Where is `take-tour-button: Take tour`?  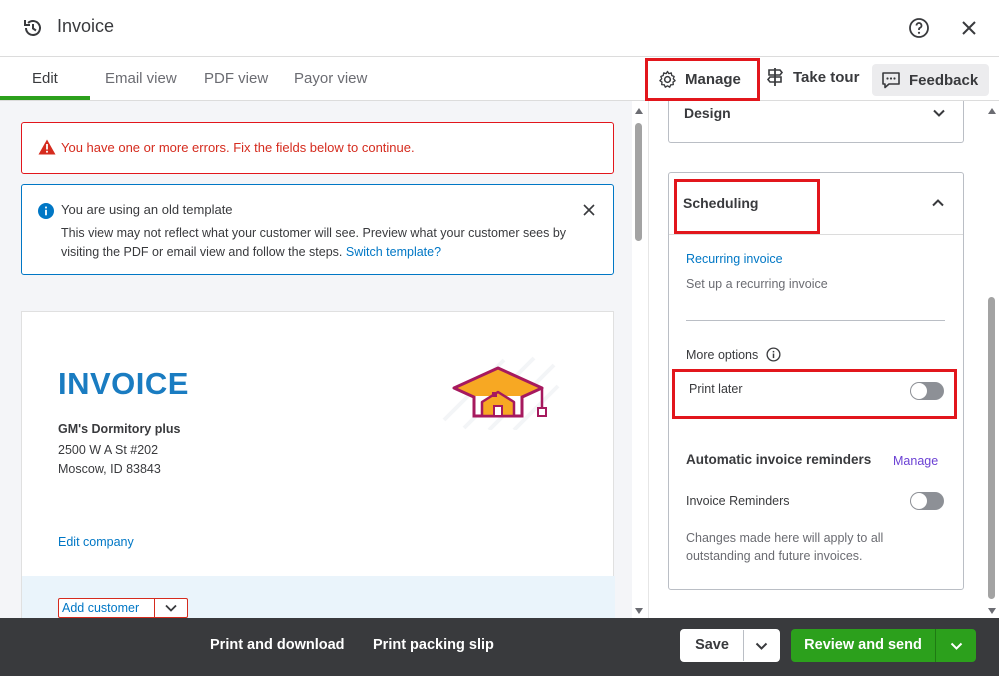 take-tour-button: Take tour is located at coordinates (812, 77).